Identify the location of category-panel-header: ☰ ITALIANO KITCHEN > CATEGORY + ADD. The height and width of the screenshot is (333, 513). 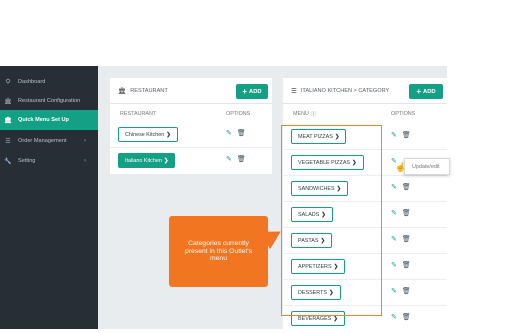
(365, 91).